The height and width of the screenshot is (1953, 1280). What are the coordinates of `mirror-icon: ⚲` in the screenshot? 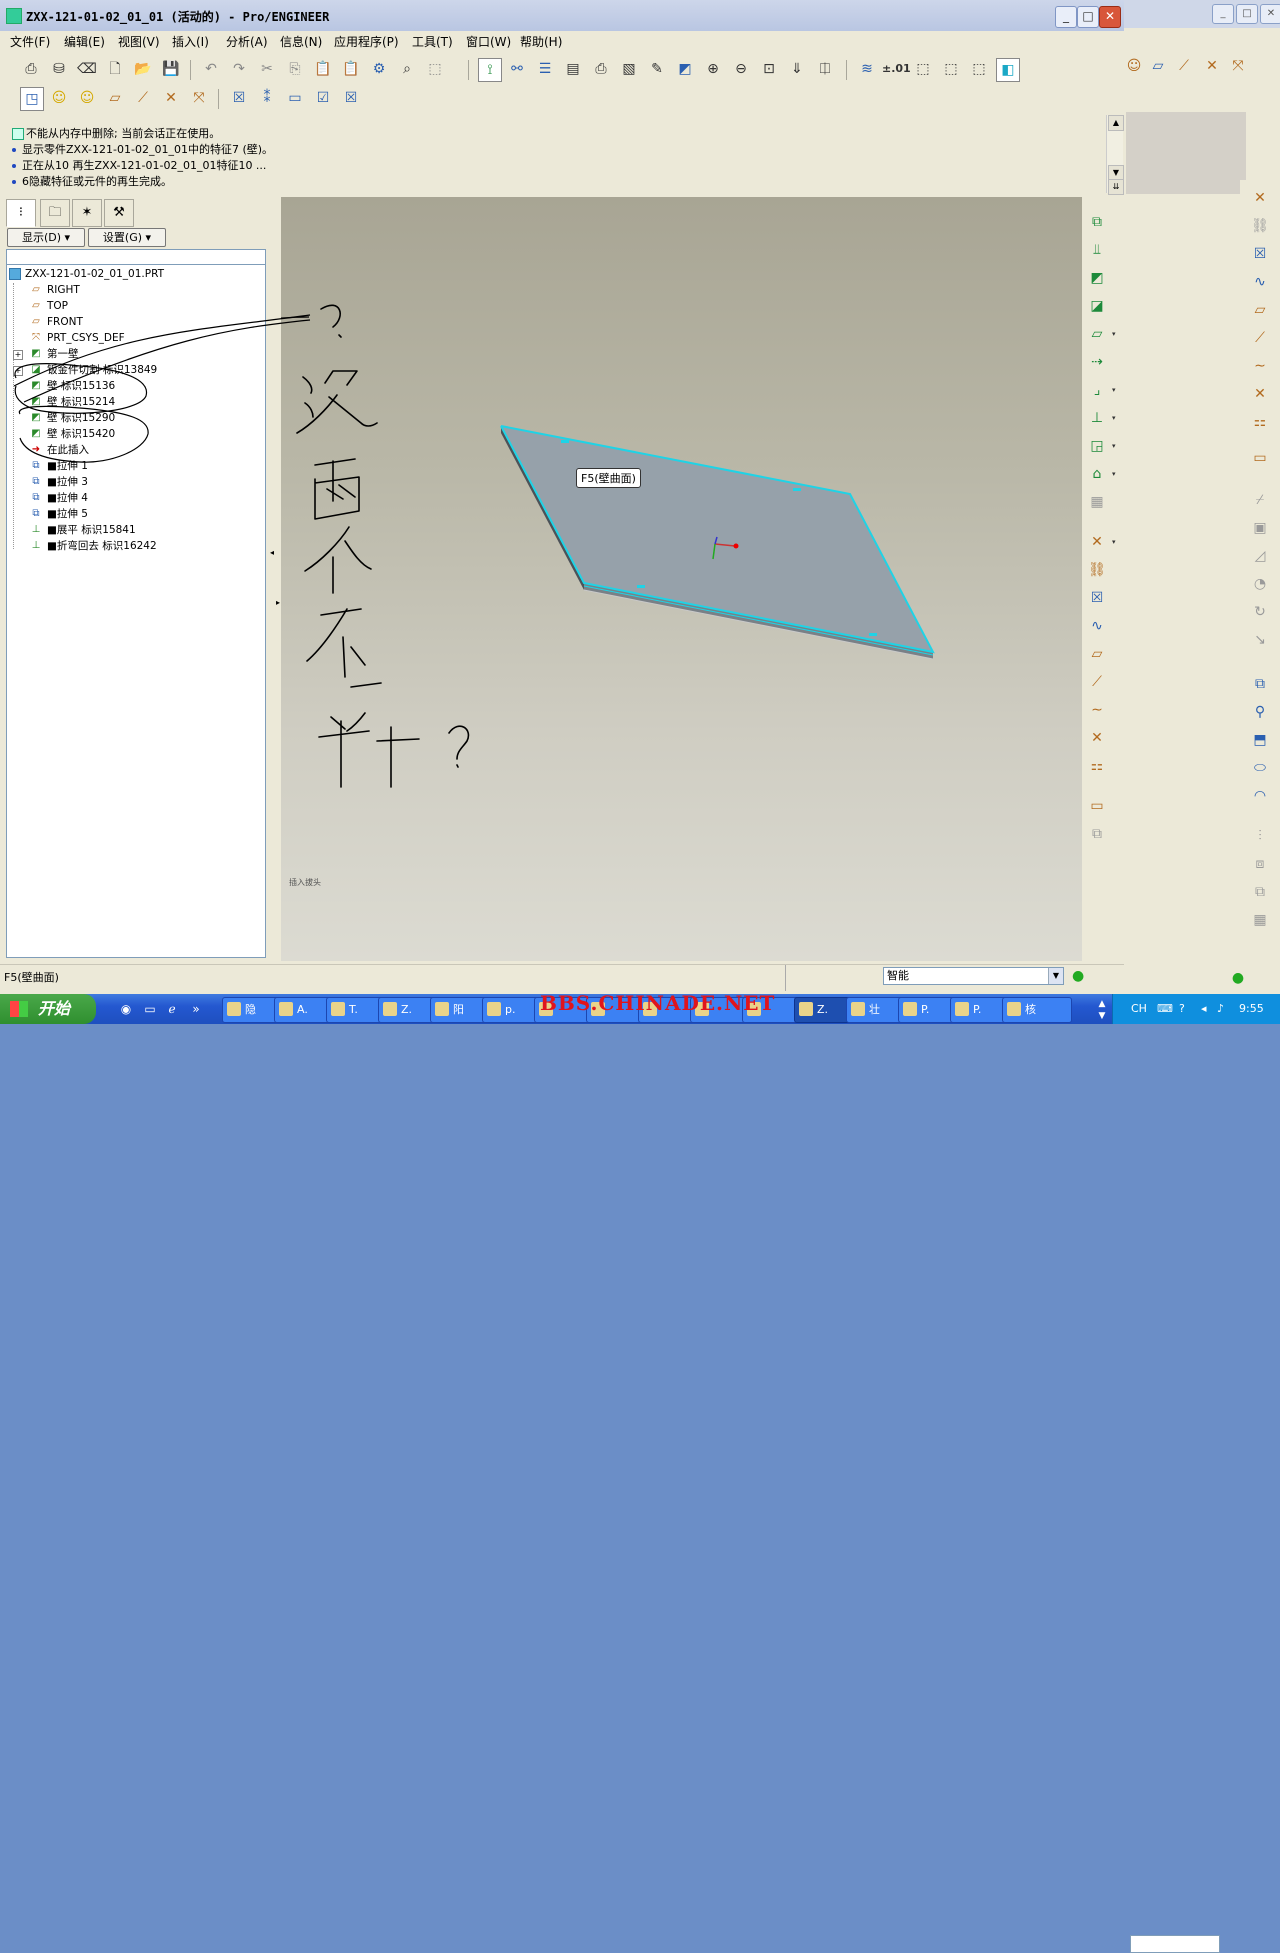 It's located at (1260, 712).